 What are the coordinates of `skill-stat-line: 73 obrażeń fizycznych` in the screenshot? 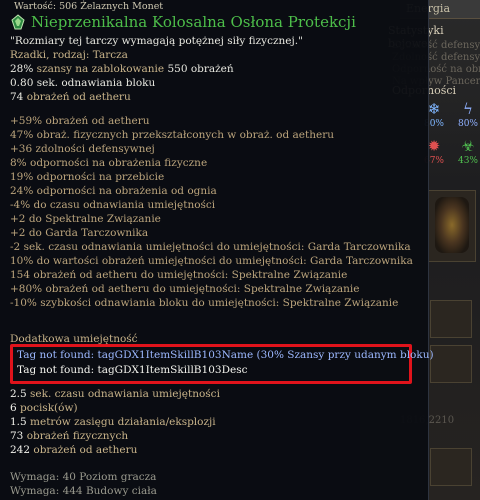 It's located at (69, 436).